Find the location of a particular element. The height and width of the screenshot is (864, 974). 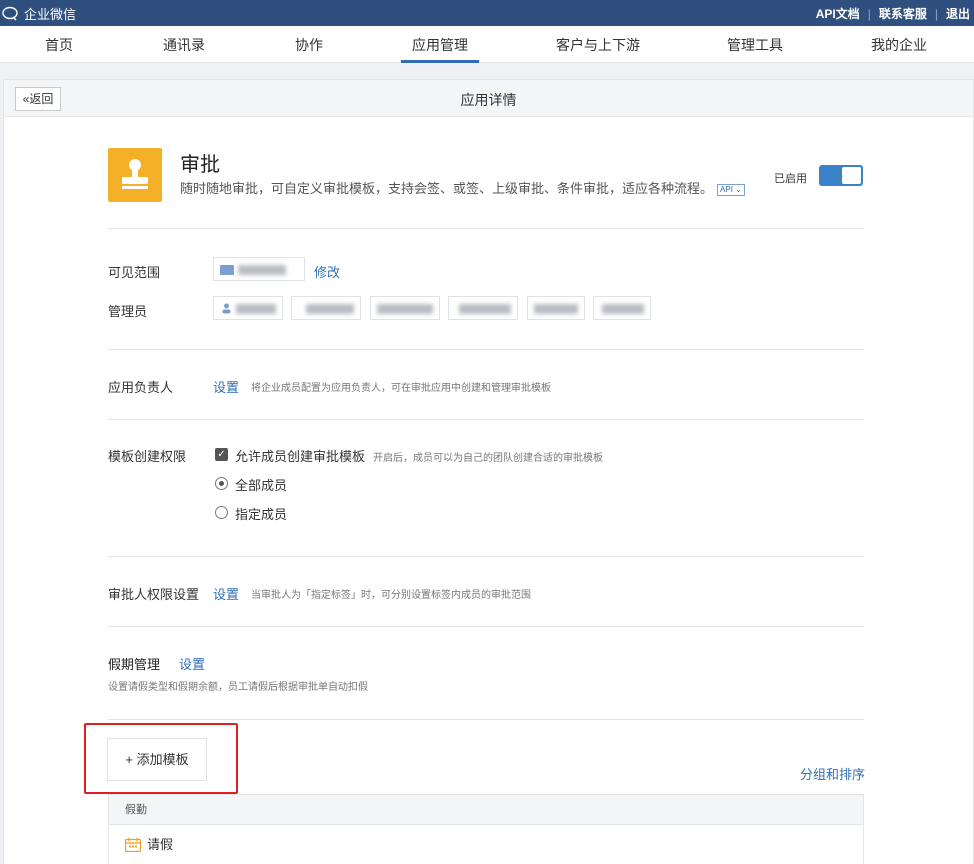

owner-settings-link: 设置 is located at coordinates (226, 386).